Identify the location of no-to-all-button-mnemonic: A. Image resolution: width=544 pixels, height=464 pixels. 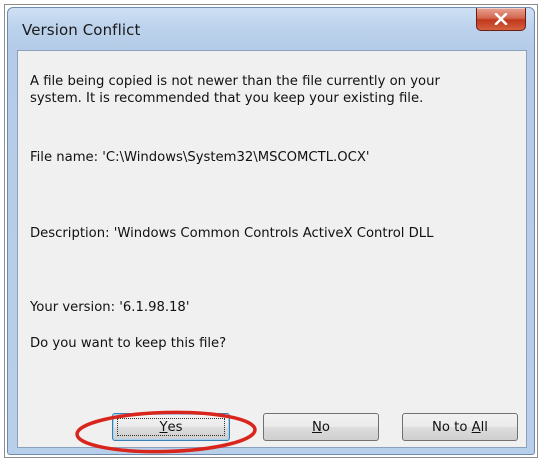
(476, 427).